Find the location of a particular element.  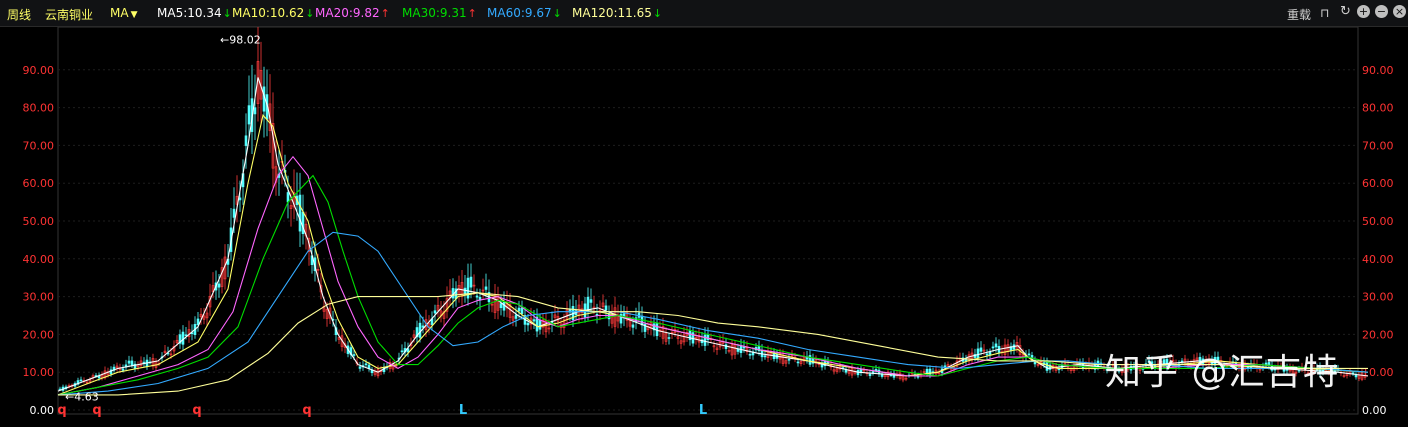

y-tick-label-left: 10.00 is located at coordinates (39, 372).